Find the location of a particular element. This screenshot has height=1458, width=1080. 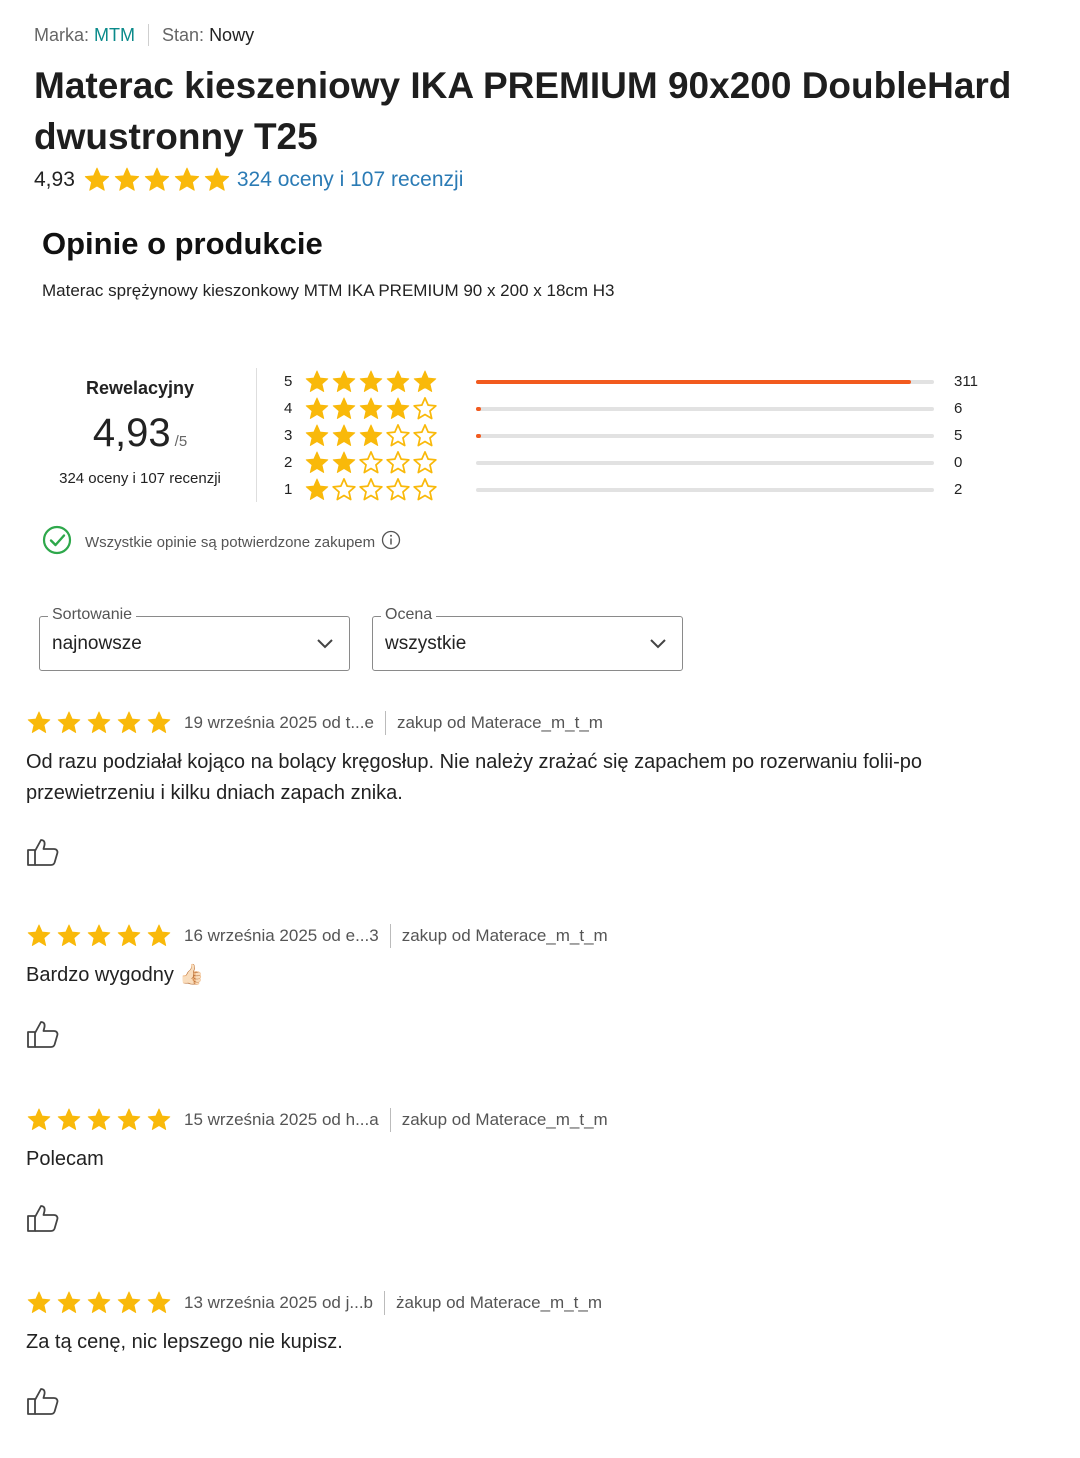

rating-stars is located at coordinates (157, 180).